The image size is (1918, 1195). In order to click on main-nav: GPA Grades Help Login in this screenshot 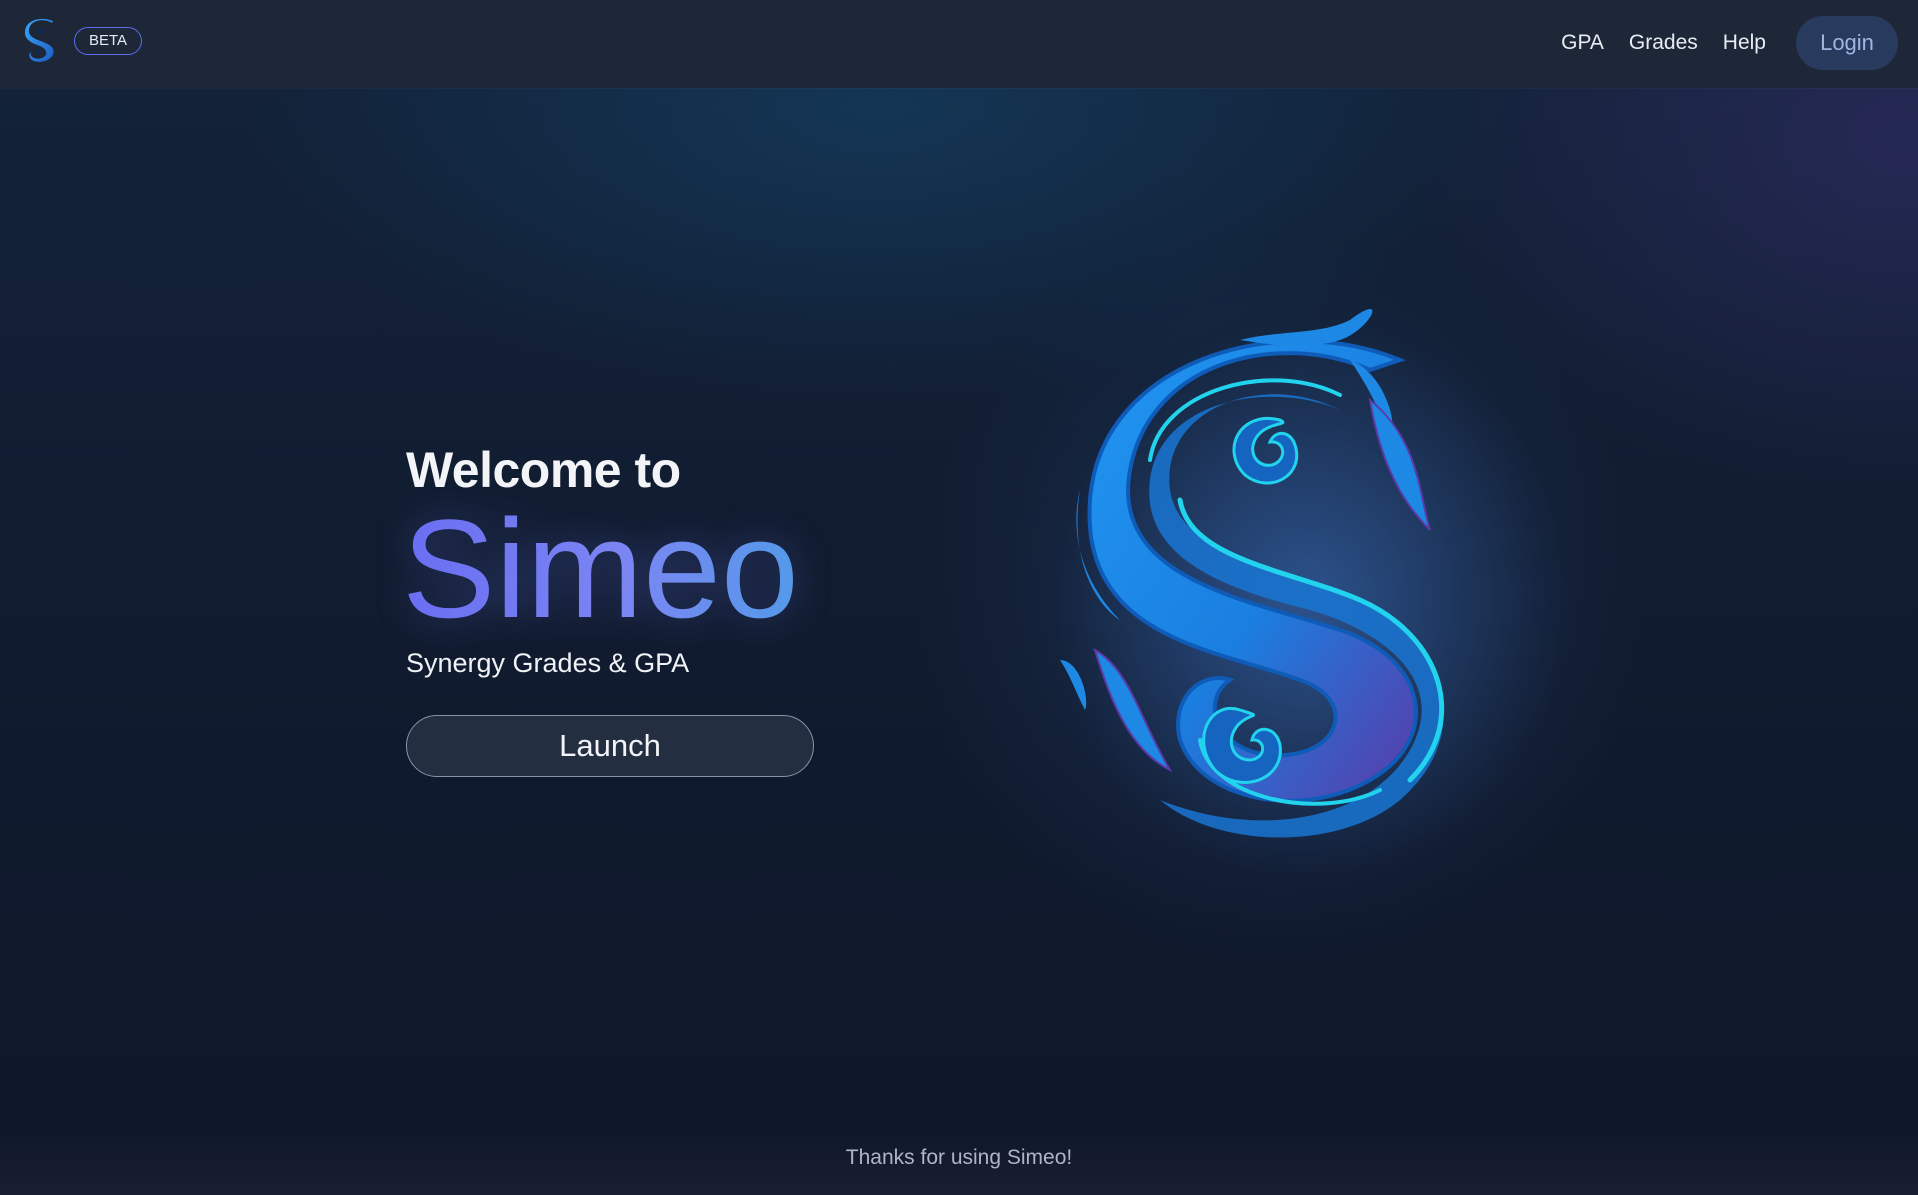, I will do `click(1717, 43)`.